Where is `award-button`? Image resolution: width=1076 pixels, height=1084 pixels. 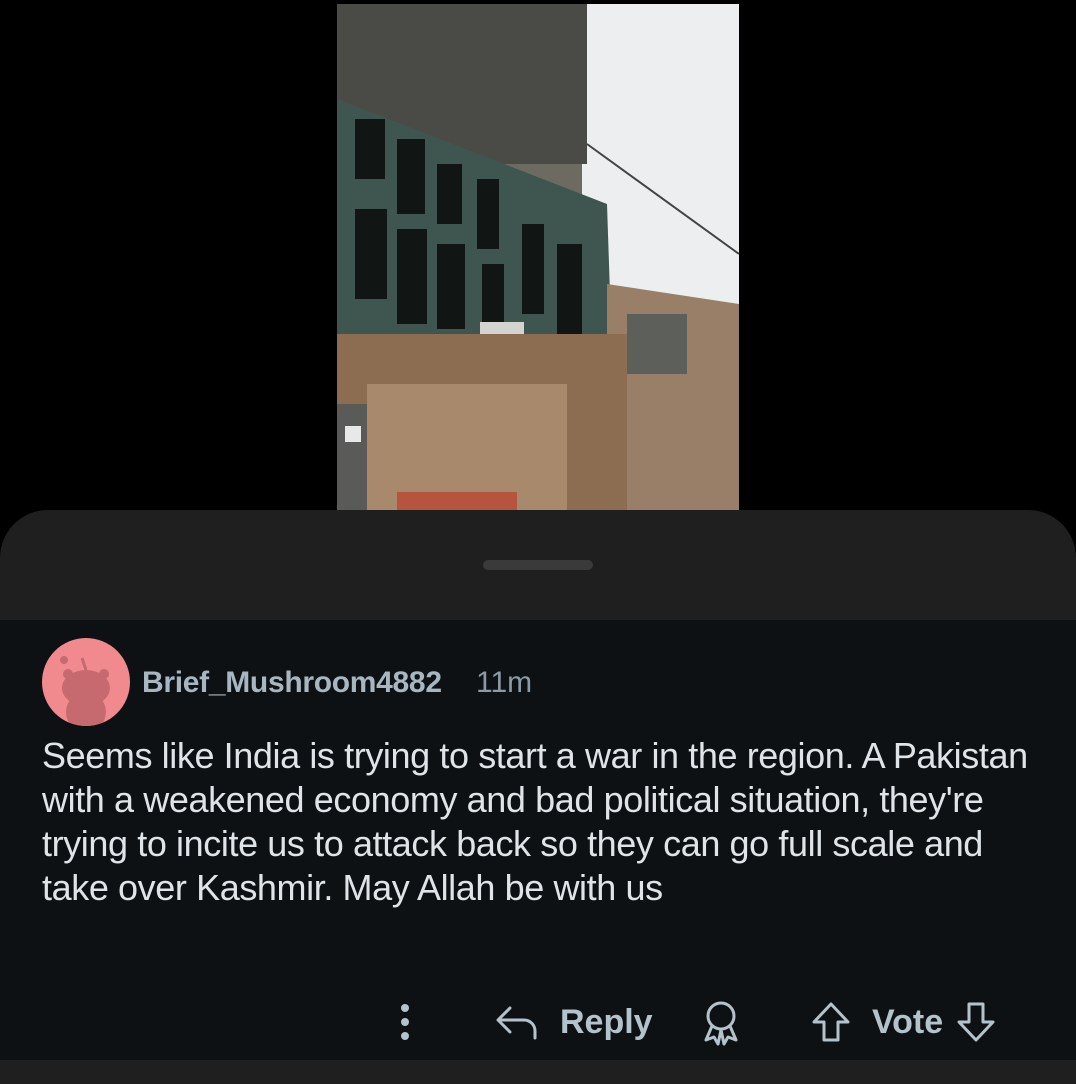 award-button is located at coordinates (721, 1022).